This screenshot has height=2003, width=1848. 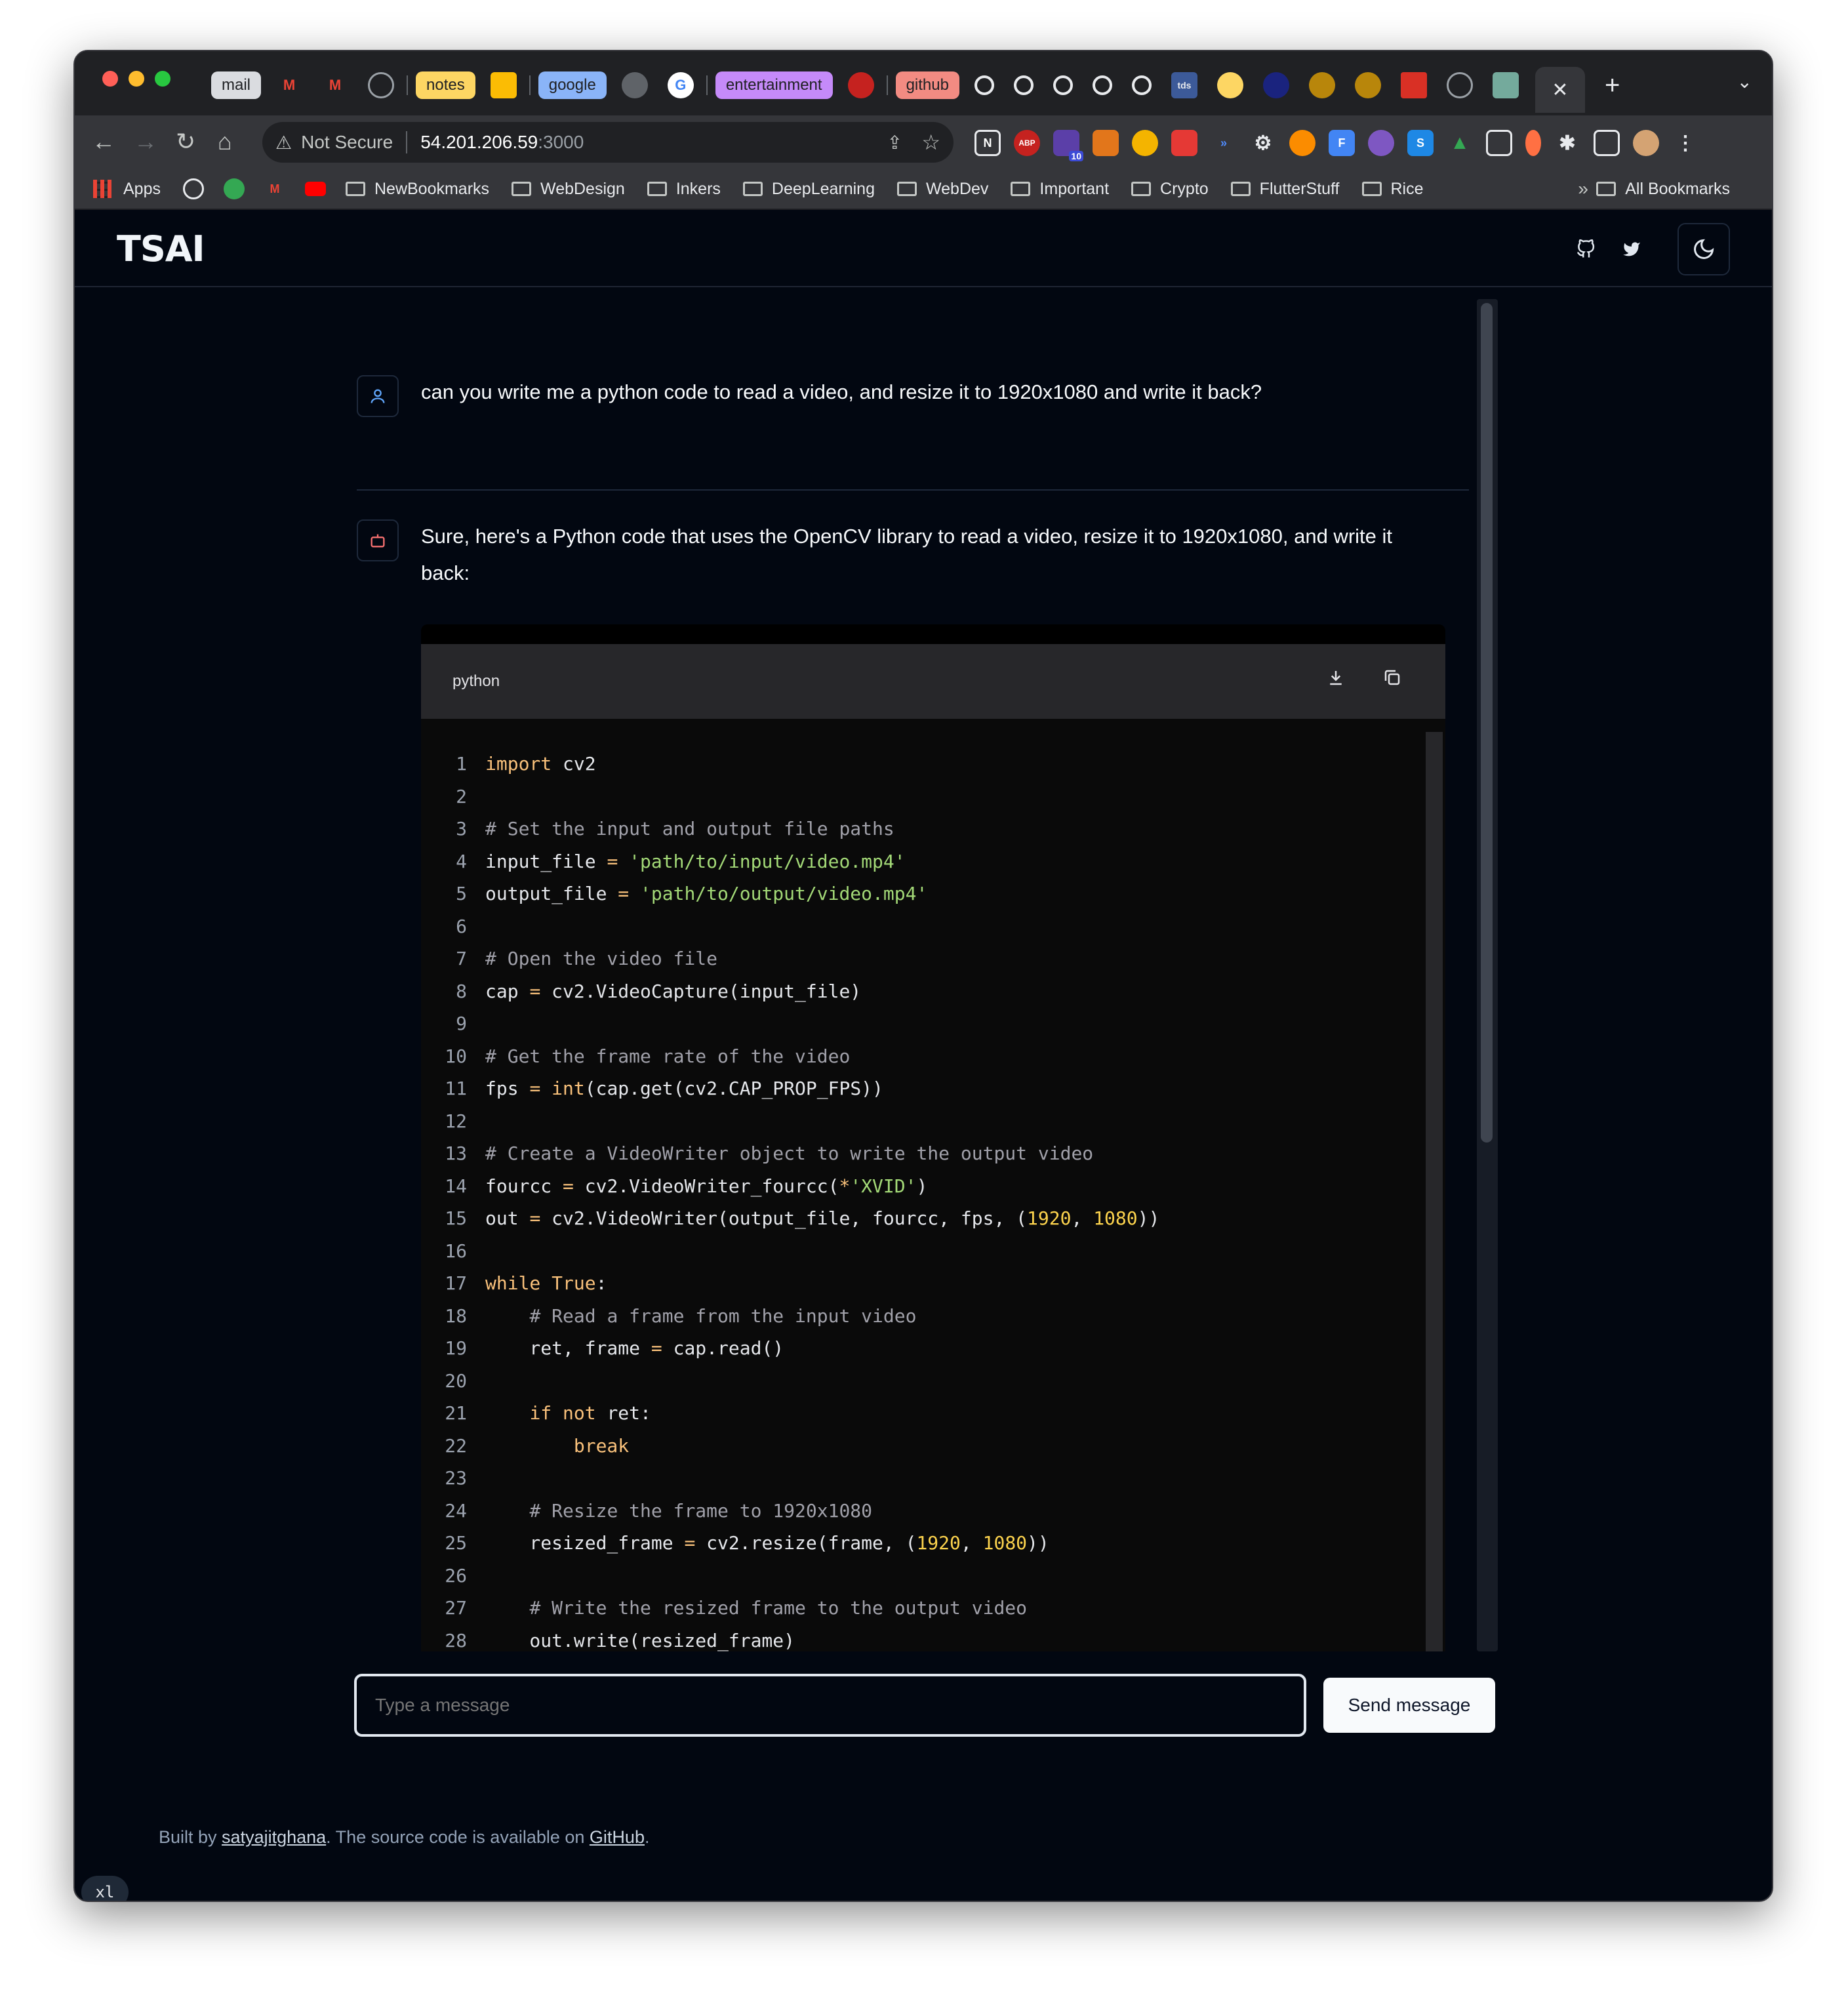 What do you see at coordinates (808, 189) in the screenshot?
I see `bookmark-folder: DeepLearning` at bounding box center [808, 189].